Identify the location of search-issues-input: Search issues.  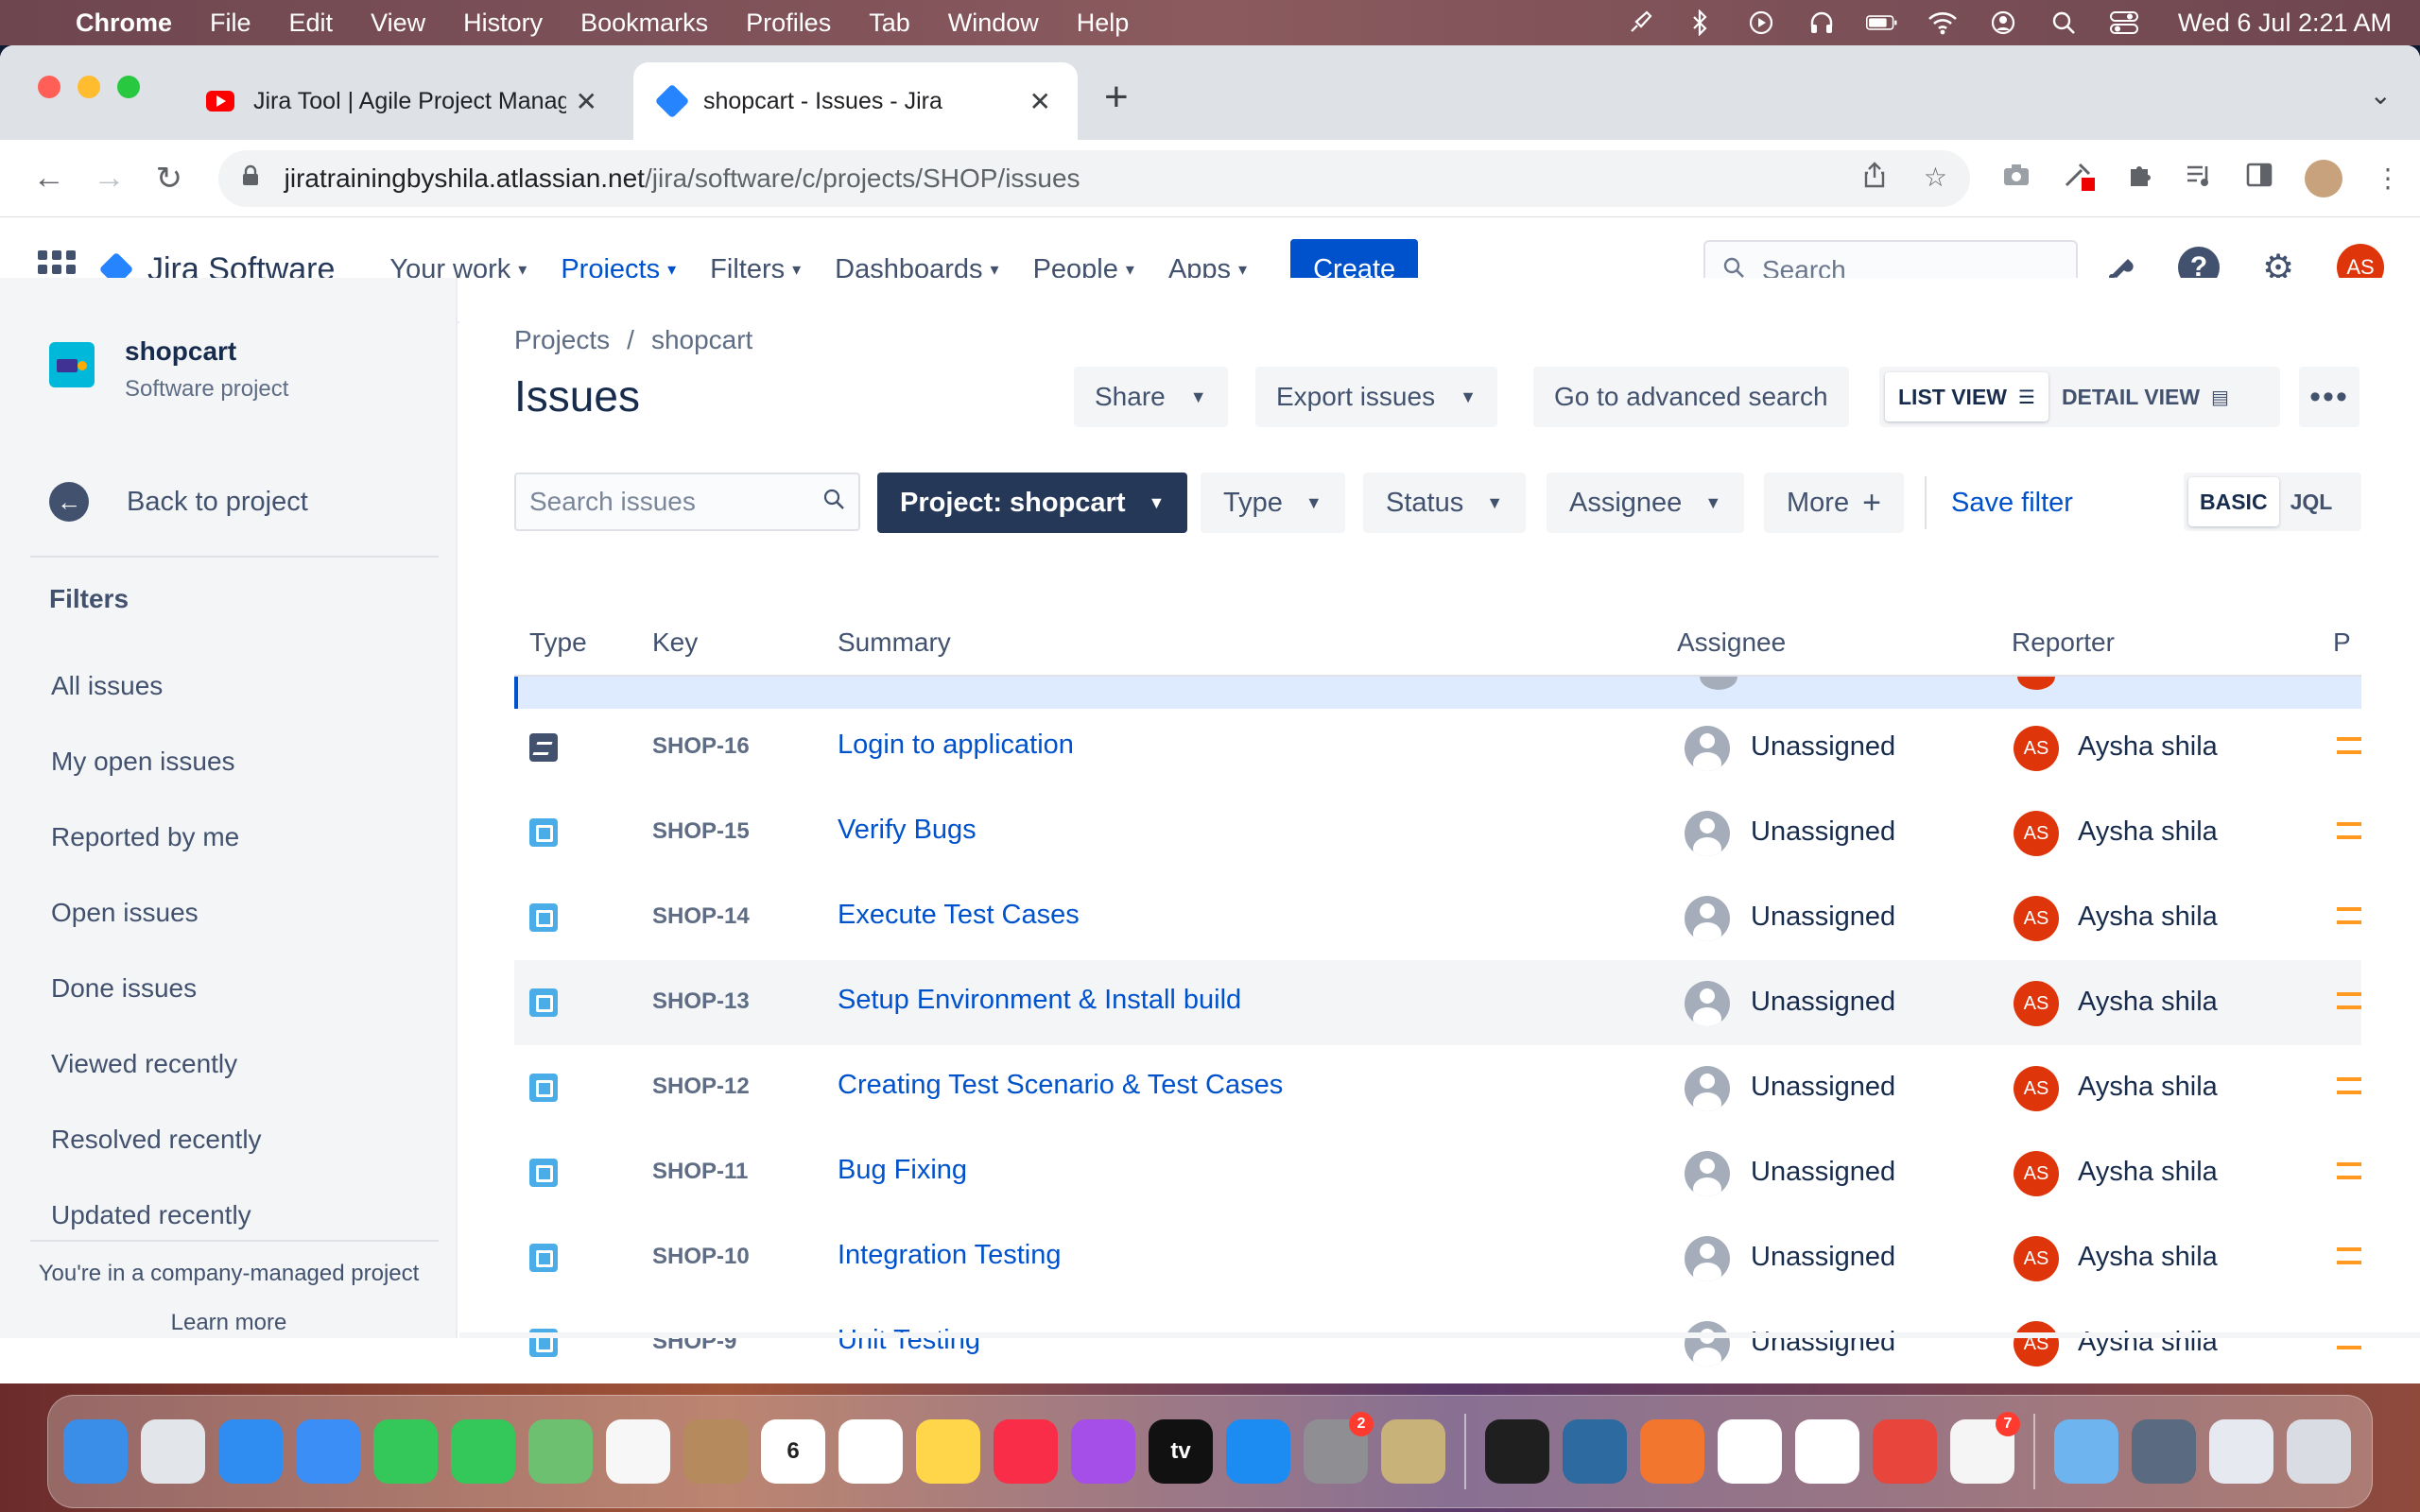
(687, 501).